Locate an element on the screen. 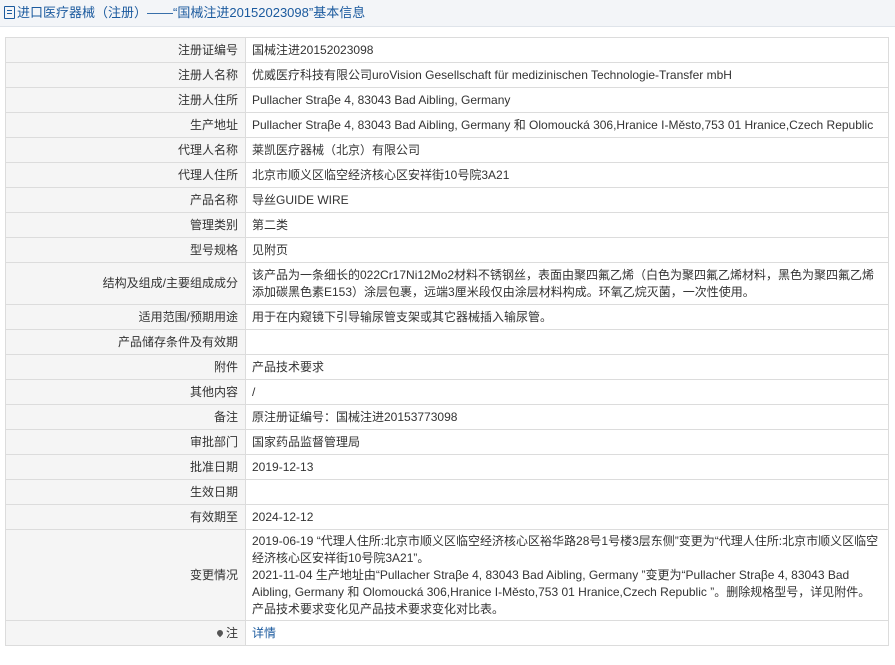 The image size is (895, 665). table-row: 注 详情 is located at coordinates (447, 633).